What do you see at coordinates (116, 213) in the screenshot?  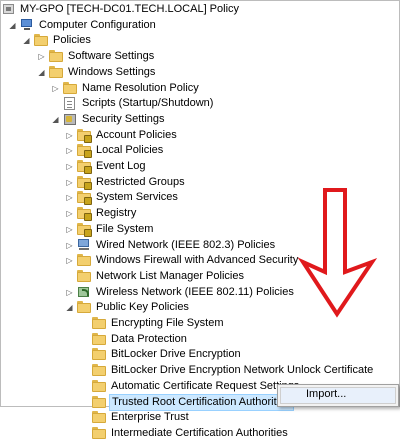 I see `tree-node-label: Registry` at bounding box center [116, 213].